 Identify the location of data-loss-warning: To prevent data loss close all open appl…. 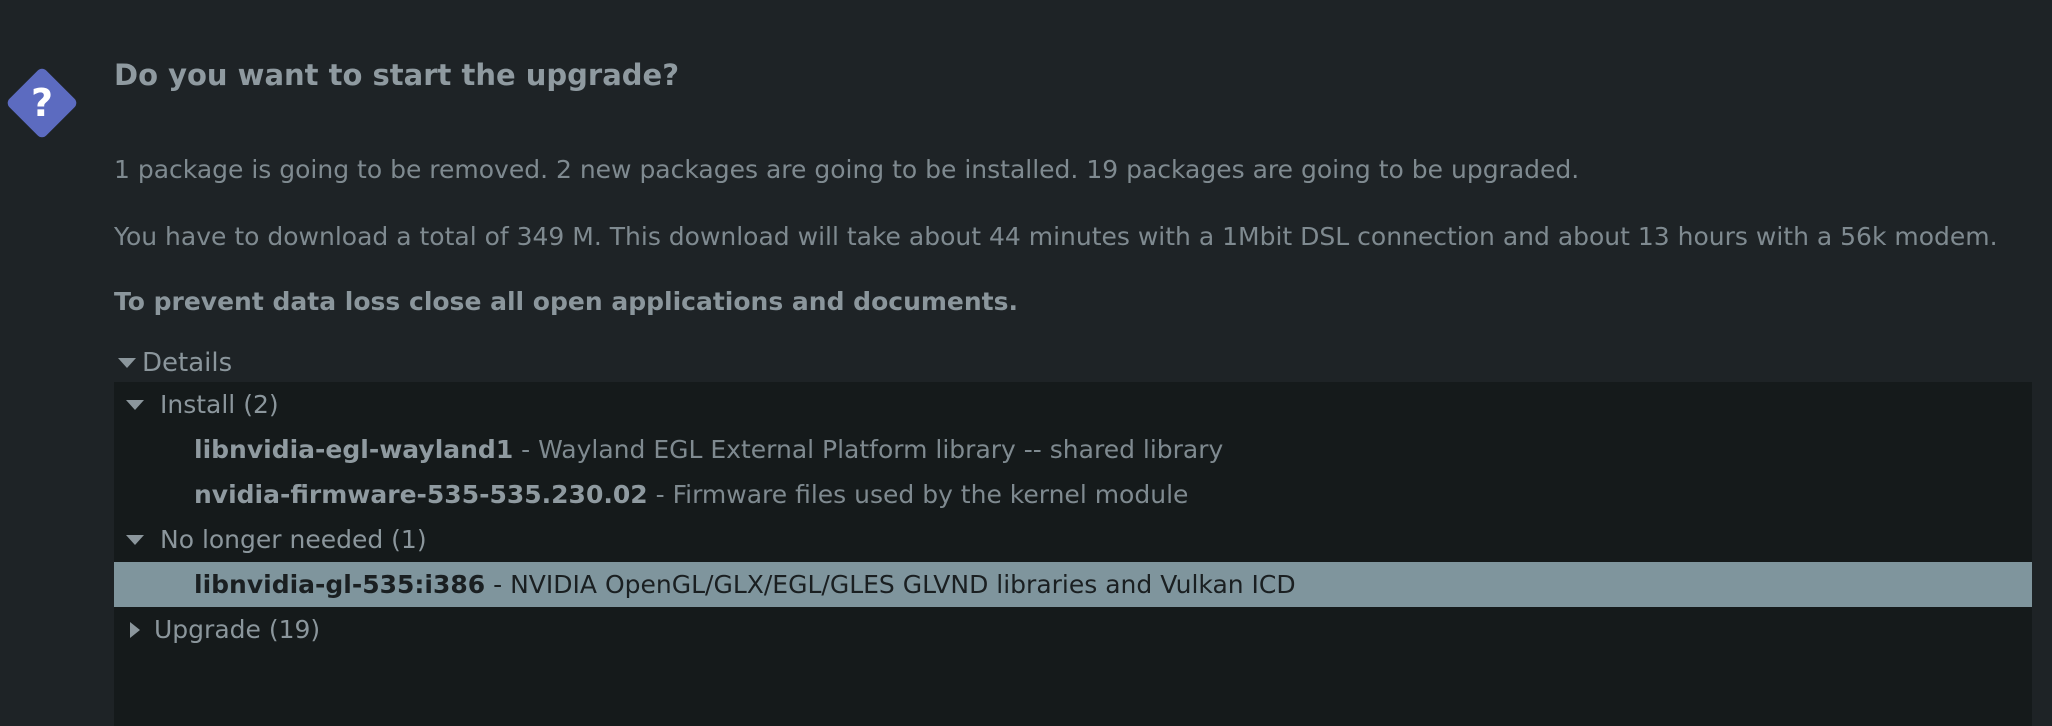
(566, 301).